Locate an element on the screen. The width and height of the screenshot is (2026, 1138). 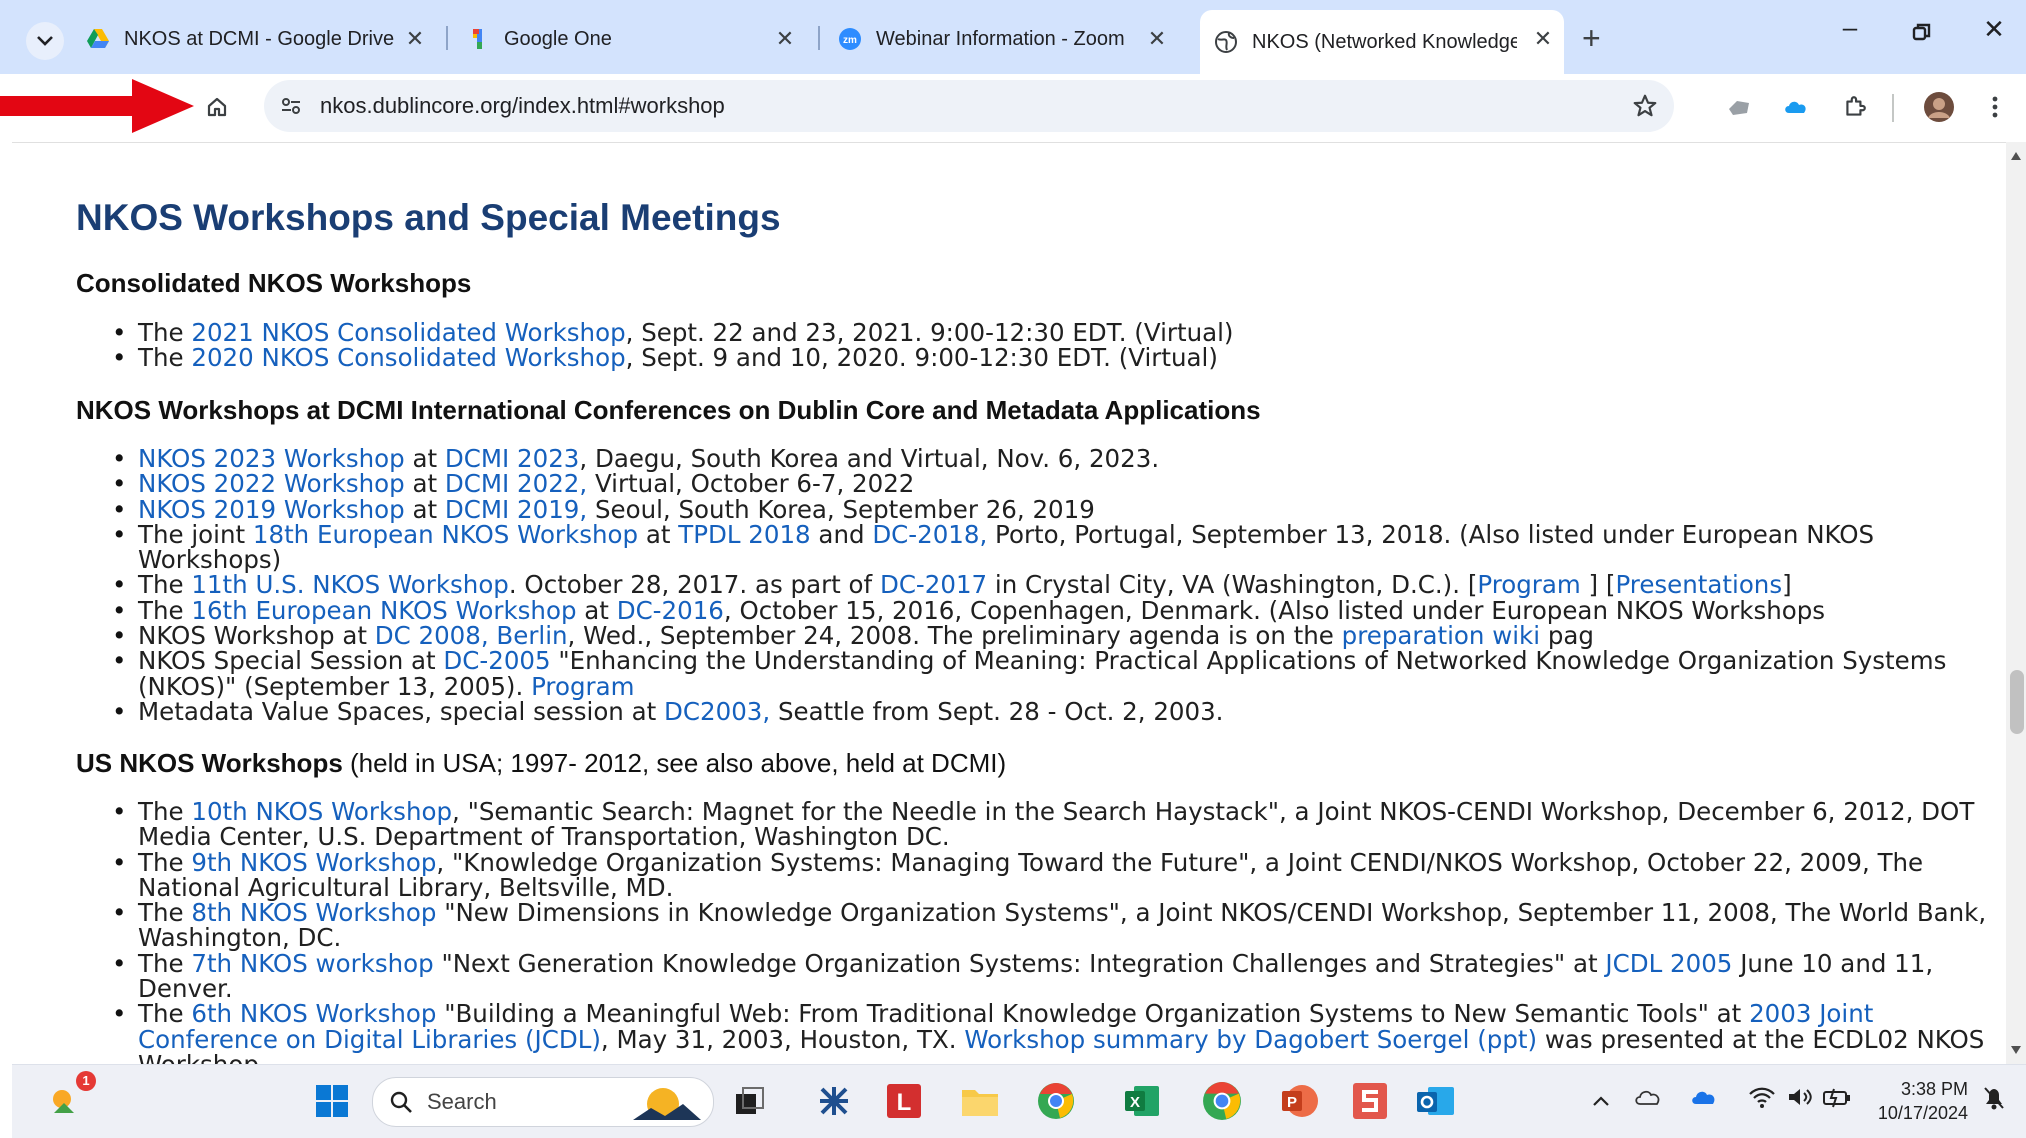
site-settings-icon is located at coordinates (291, 106).